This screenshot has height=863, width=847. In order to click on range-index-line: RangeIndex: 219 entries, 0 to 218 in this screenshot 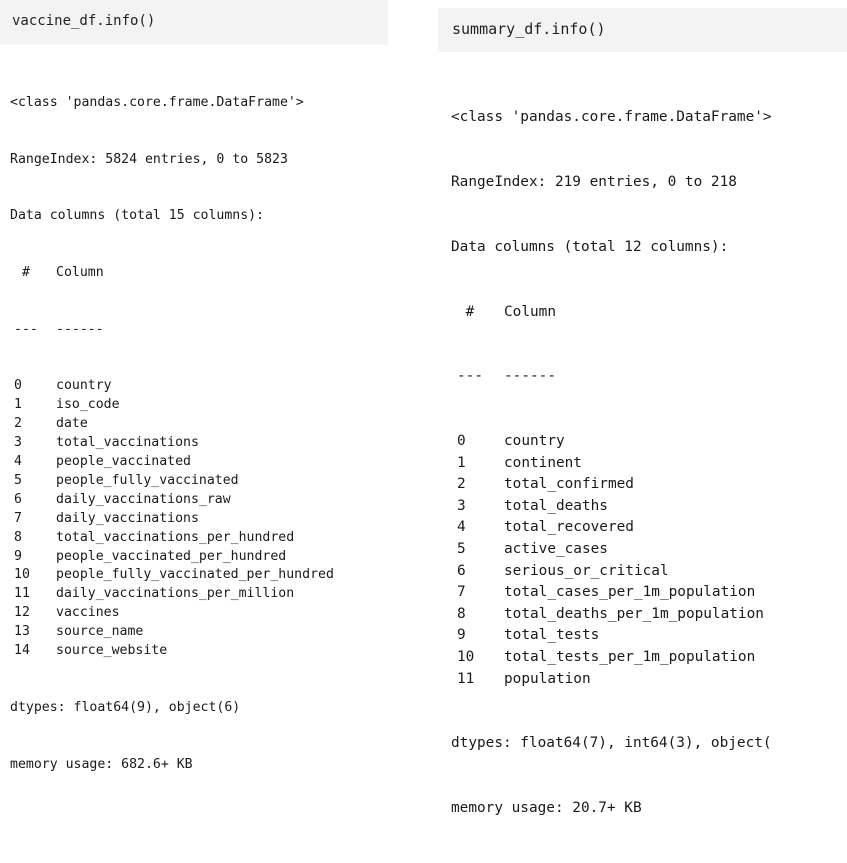, I will do `click(594, 181)`.